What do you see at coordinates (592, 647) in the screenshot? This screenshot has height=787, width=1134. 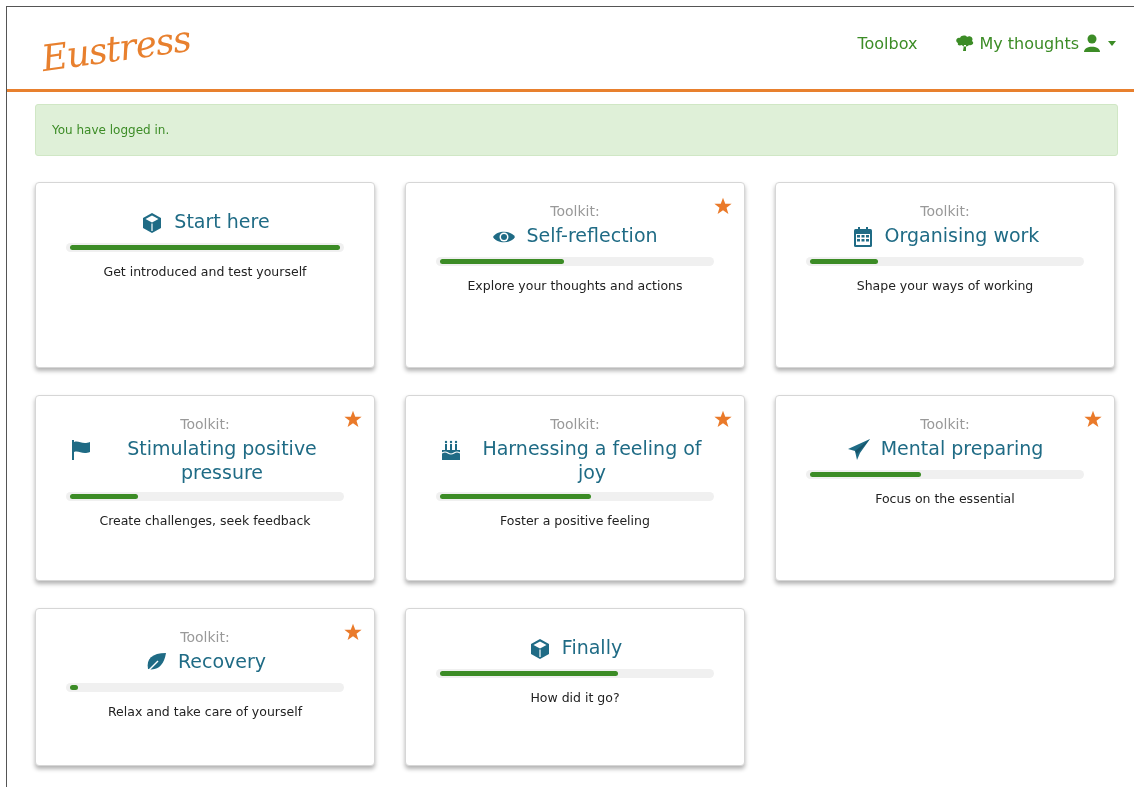 I see `card-title: Finally` at bounding box center [592, 647].